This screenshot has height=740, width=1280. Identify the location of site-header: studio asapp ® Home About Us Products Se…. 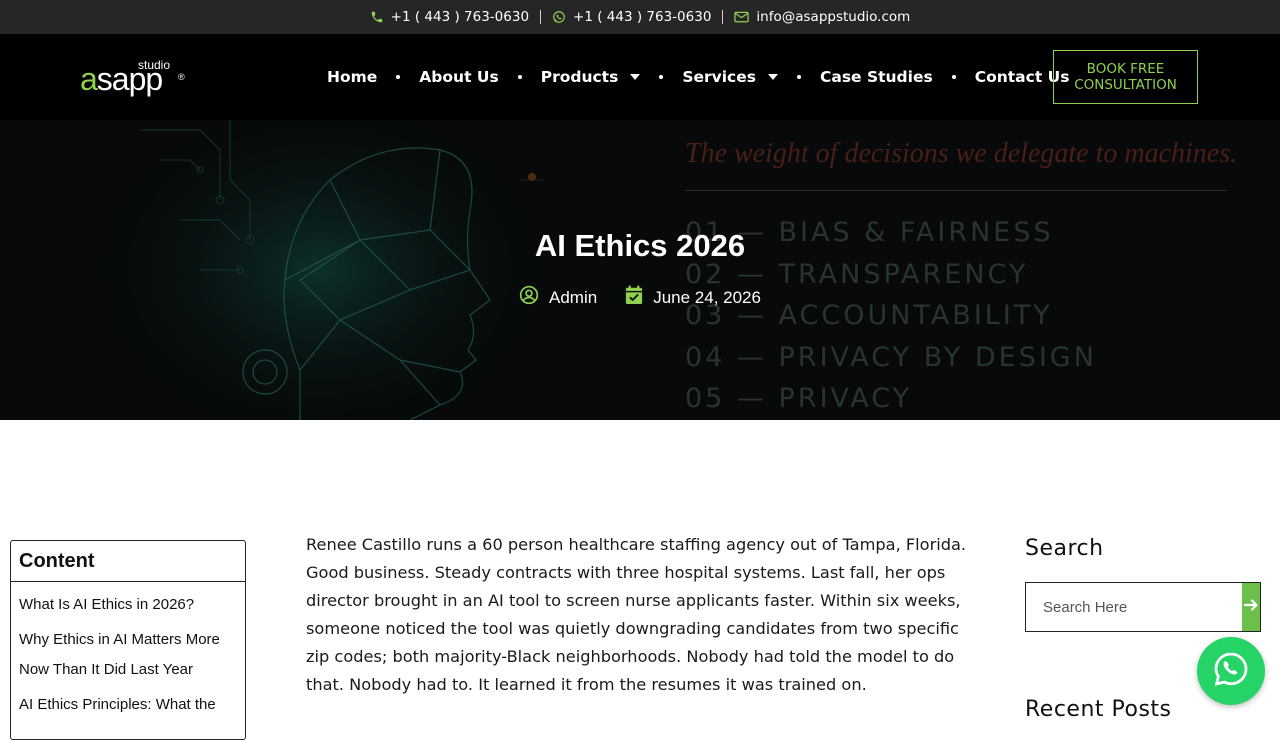
(640, 77).